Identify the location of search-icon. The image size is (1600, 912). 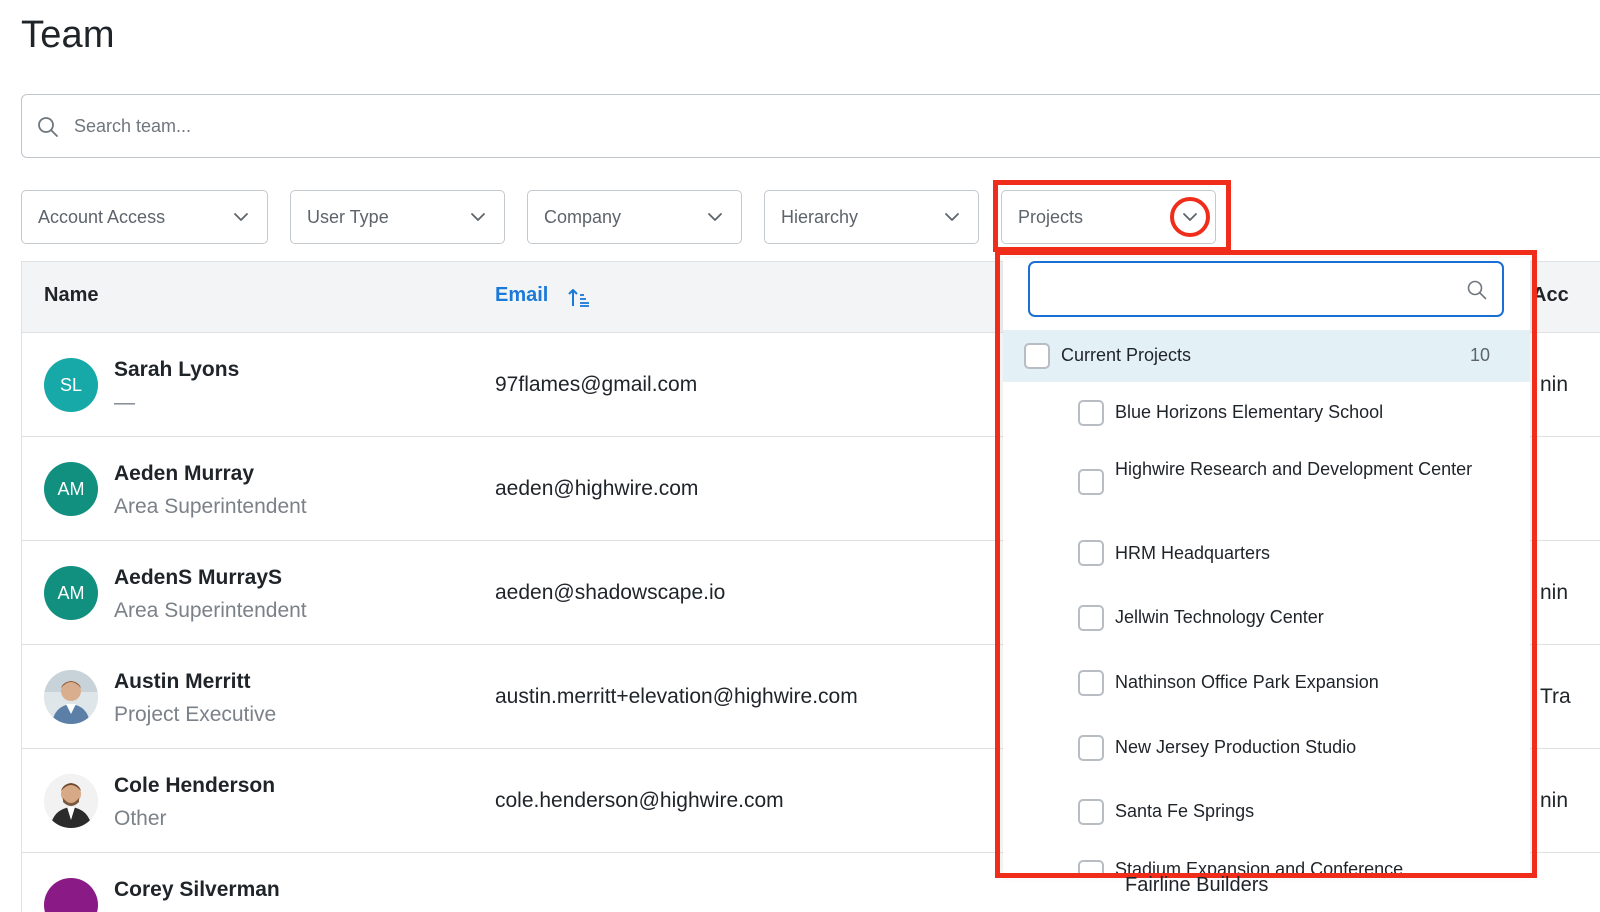
(48, 127).